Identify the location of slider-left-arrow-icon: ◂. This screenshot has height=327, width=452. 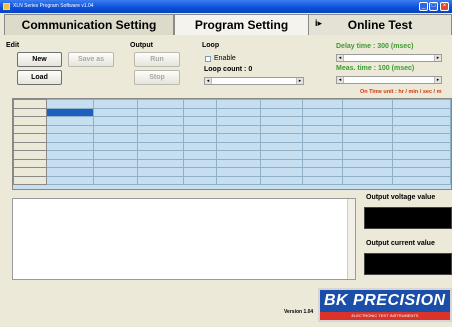
(208, 81).